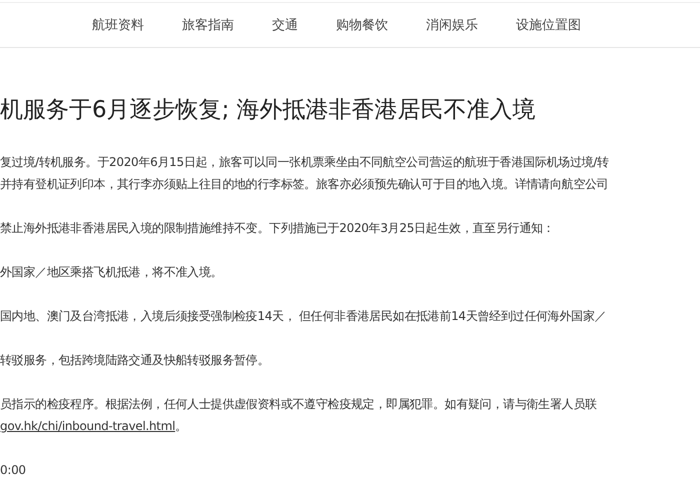  What do you see at coordinates (118, 25) in the screenshot?
I see `nav-link: 航班资料` at bounding box center [118, 25].